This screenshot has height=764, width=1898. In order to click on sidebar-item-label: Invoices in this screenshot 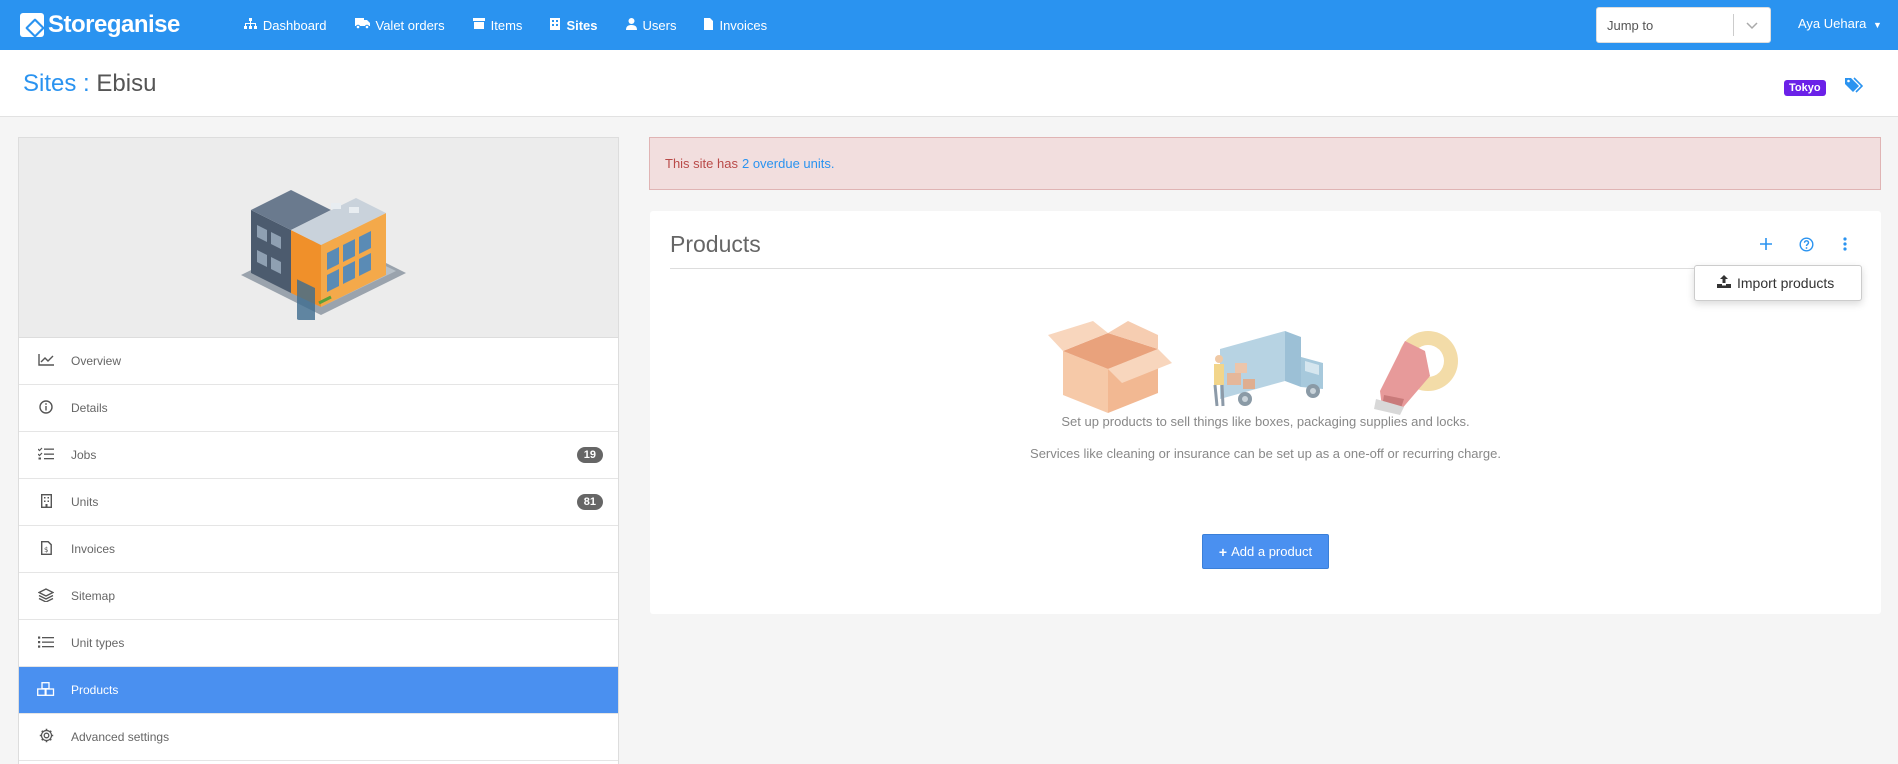, I will do `click(93, 549)`.